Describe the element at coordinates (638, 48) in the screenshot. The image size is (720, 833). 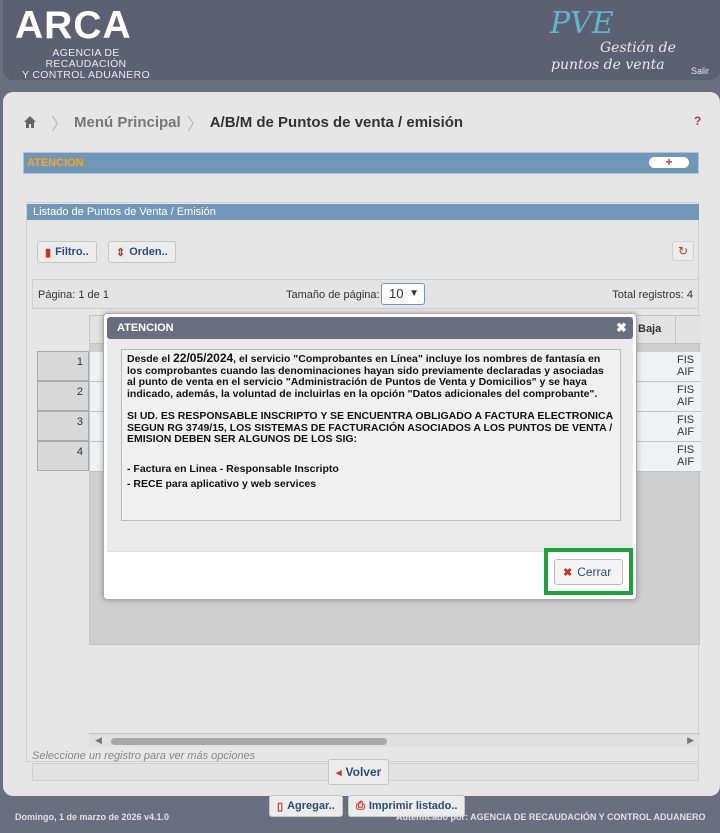
I see `pve-subtitle-1: Gestión de` at that location.